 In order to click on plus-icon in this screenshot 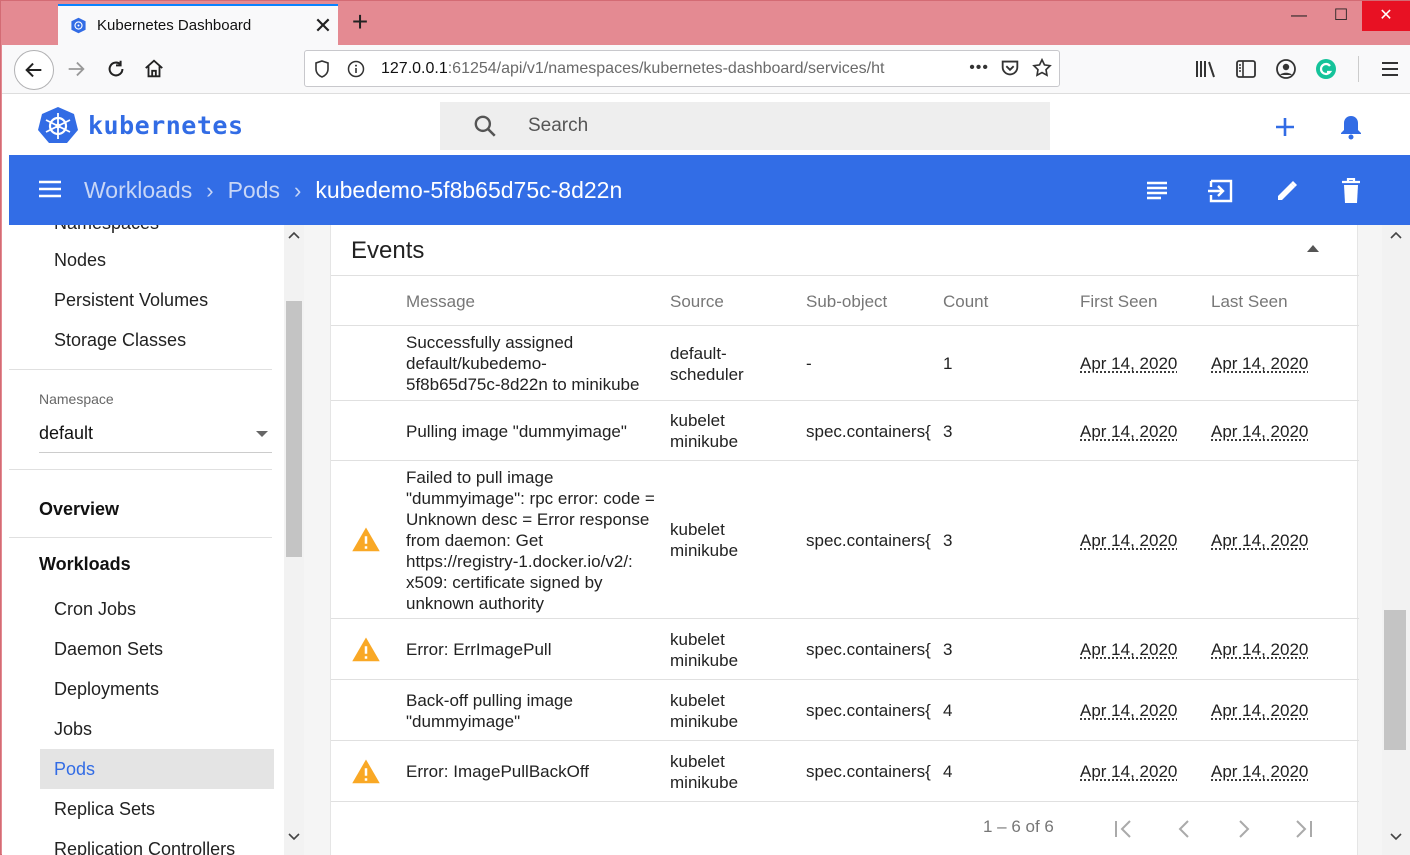, I will do `click(1285, 127)`.